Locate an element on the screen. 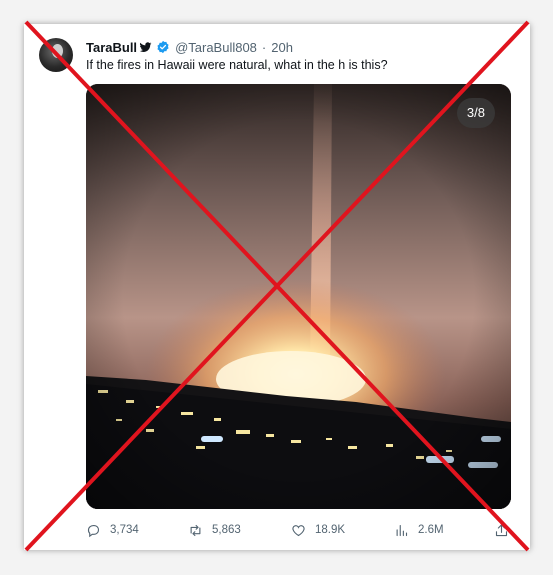  bird-icon is located at coordinates (145, 46).